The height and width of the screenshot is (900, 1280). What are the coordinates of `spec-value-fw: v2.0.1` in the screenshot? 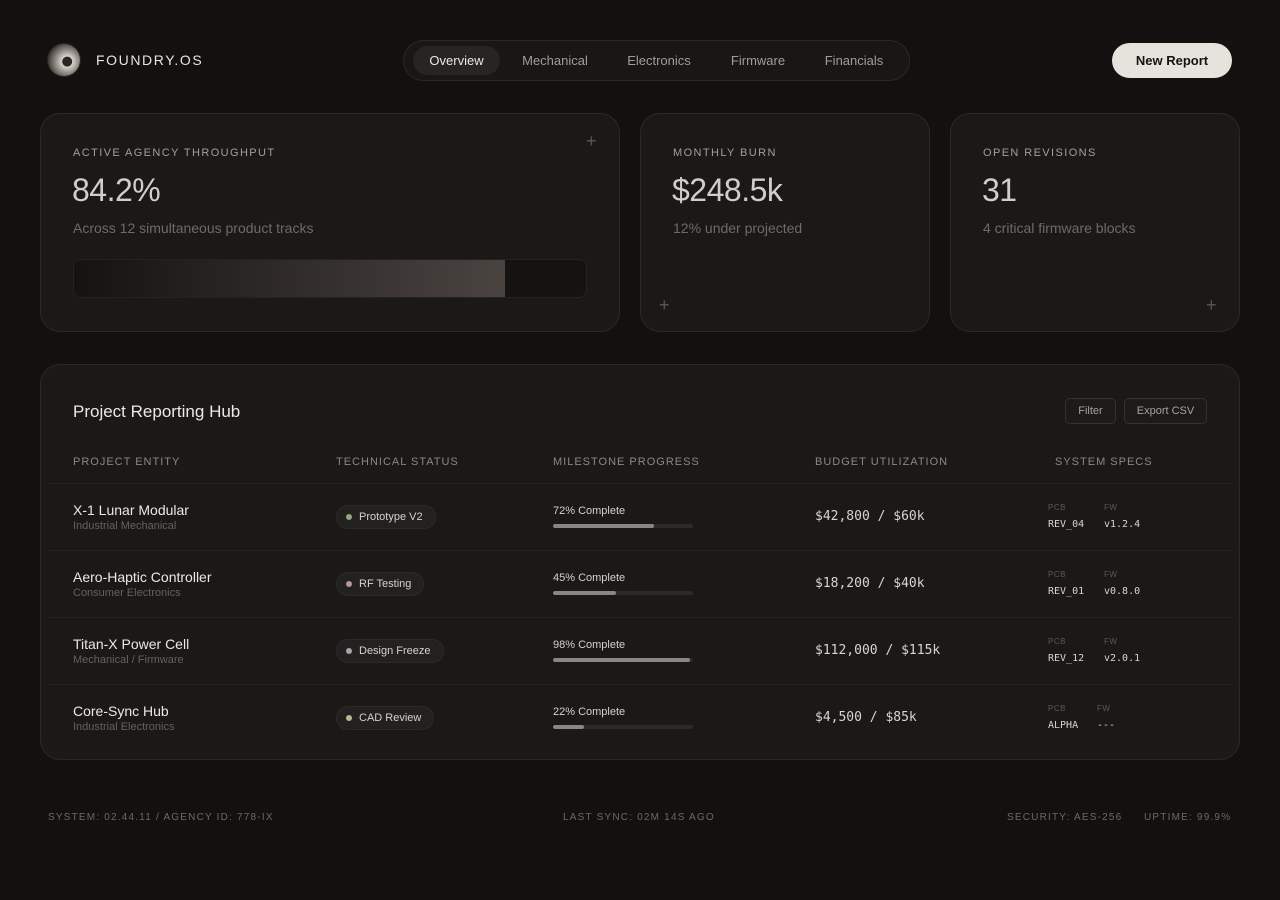 It's located at (1122, 658).